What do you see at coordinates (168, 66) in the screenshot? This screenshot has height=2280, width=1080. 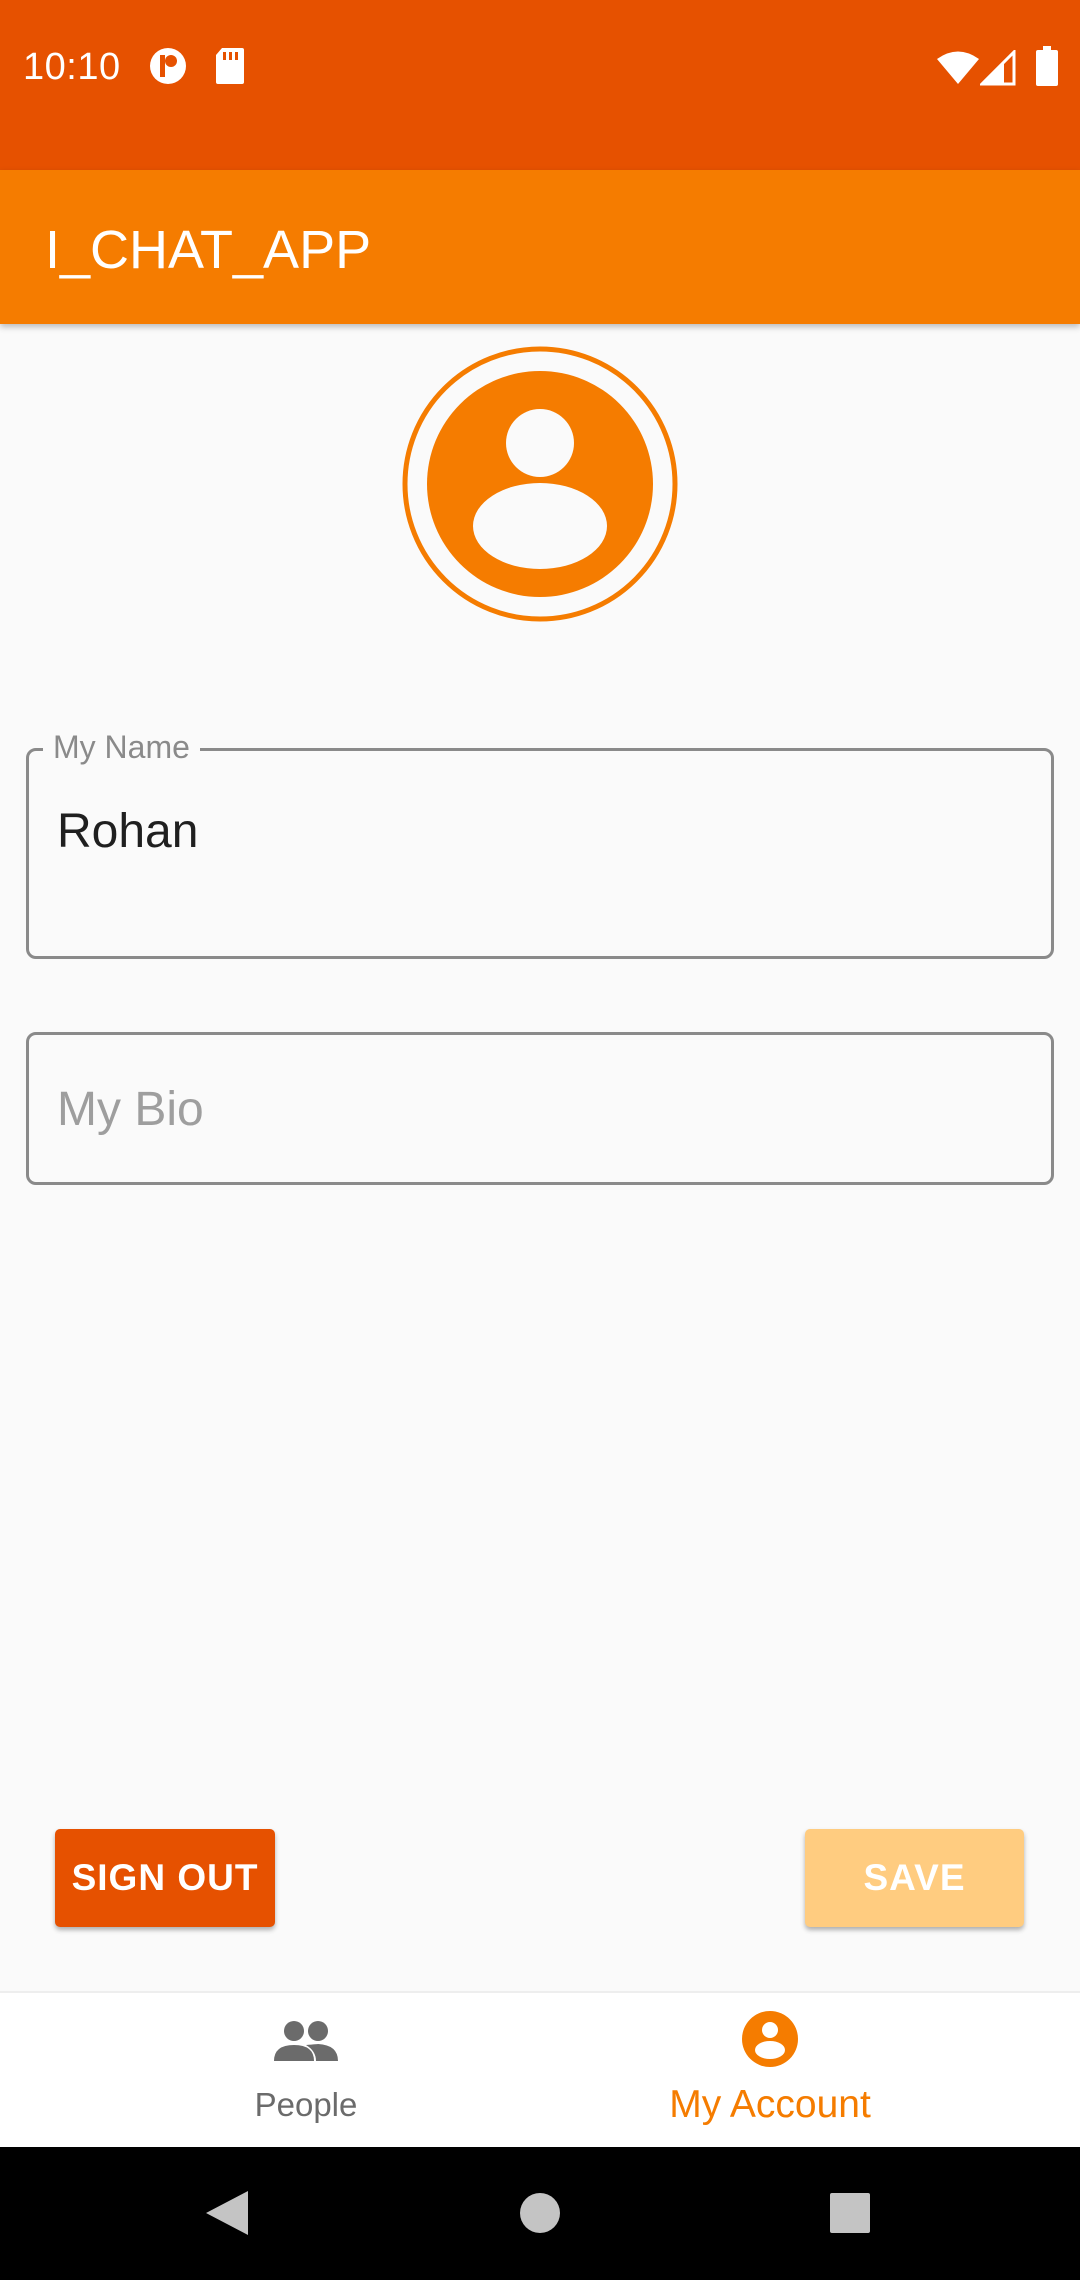 I see `notification-icon` at bounding box center [168, 66].